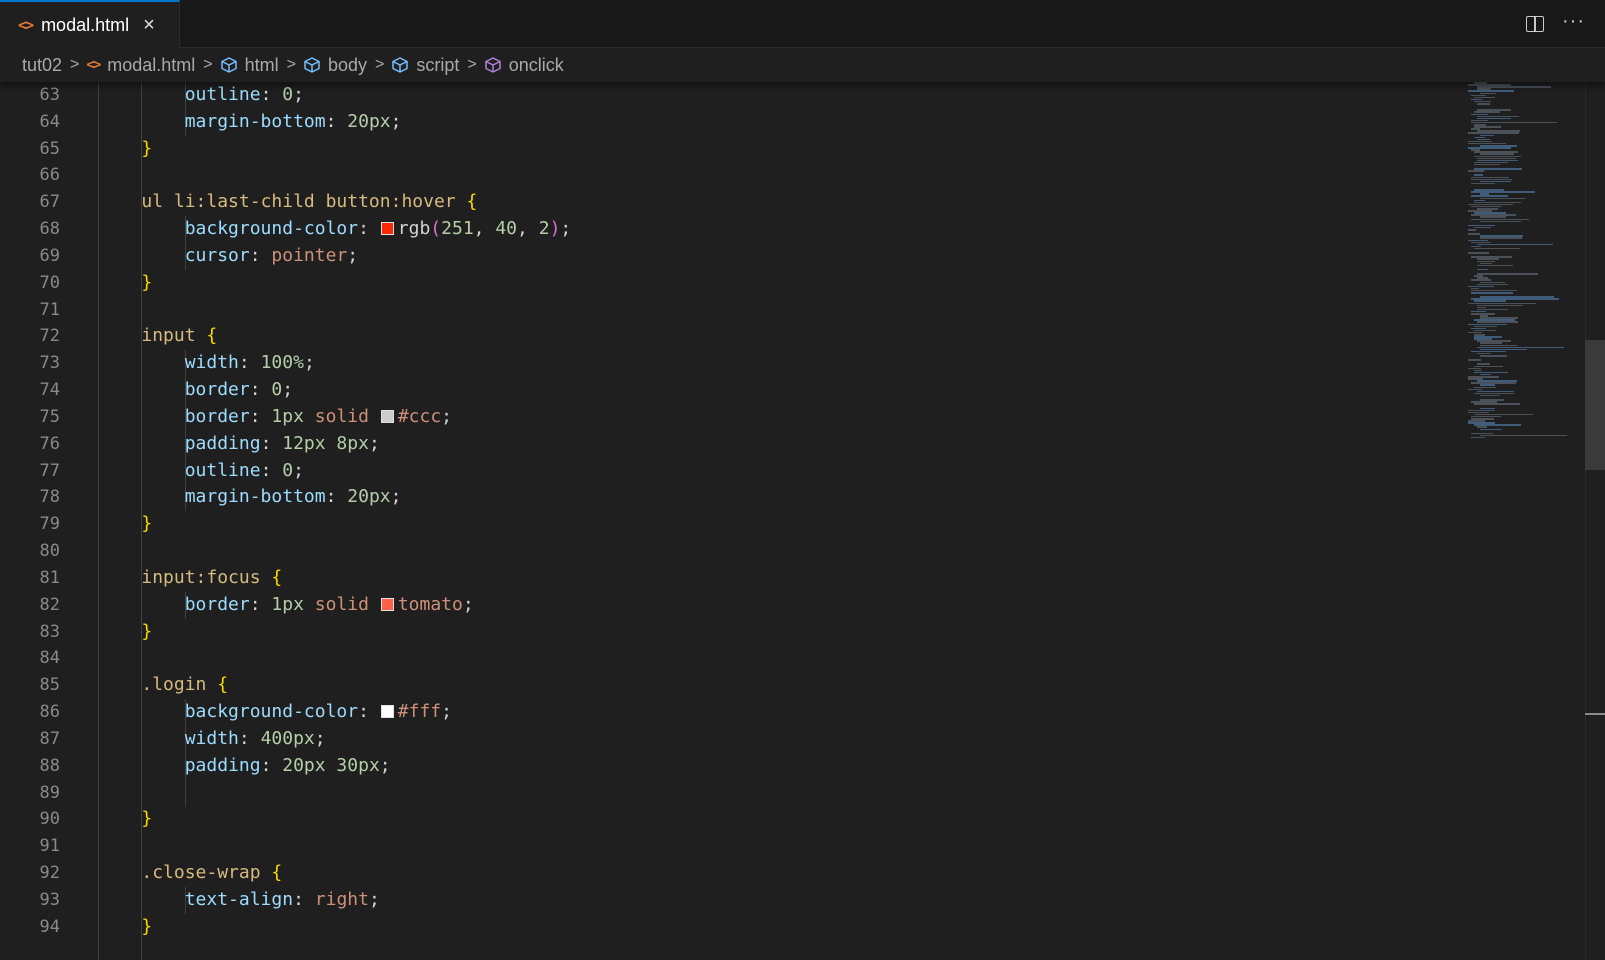 The height and width of the screenshot is (960, 1605). What do you see at coordinates (1528, 262) in the screenshot?
I see `minimap` at bounding box center [1528, 262].